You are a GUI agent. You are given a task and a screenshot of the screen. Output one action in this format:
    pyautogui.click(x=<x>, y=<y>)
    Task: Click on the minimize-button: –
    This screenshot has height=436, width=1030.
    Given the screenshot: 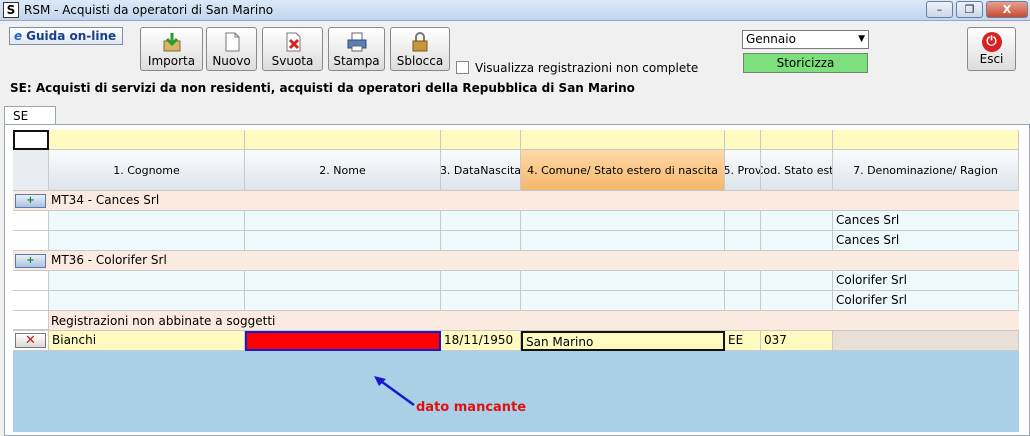 What is the action you would take?
    pyautogui.click(x=939, y=9)
    